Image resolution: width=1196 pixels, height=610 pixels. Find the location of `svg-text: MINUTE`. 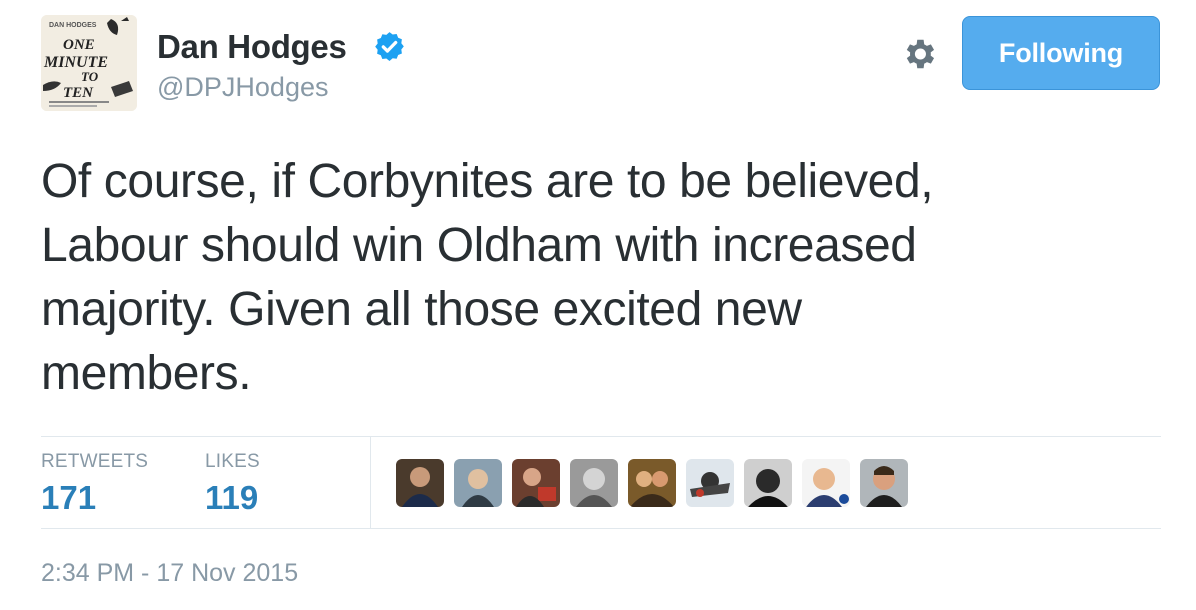

svg-text: MINUTE is located at coordinates (75, 62).